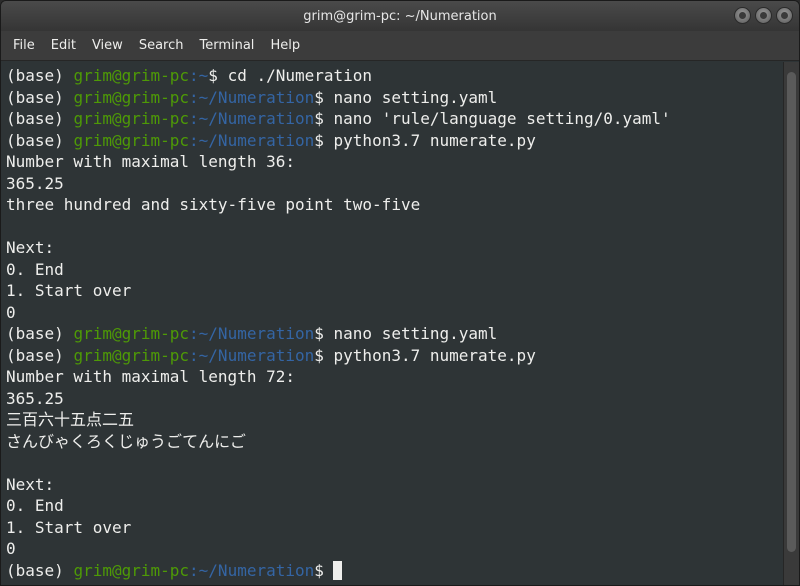  I want to click on prompt-line: (base) grim@grim-pc:~/Numeration$, so click(395, 571).